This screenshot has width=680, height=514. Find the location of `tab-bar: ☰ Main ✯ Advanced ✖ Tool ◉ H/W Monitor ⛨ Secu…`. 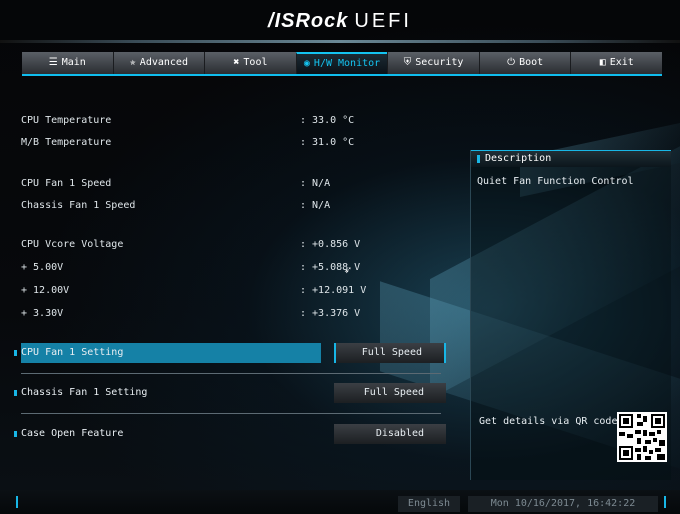

tab-bar: ☰ Main ✯ Advanced ✖ Tool ◉ H/W Monitor ⛨ Secu… is located at coordinates (342, 64).